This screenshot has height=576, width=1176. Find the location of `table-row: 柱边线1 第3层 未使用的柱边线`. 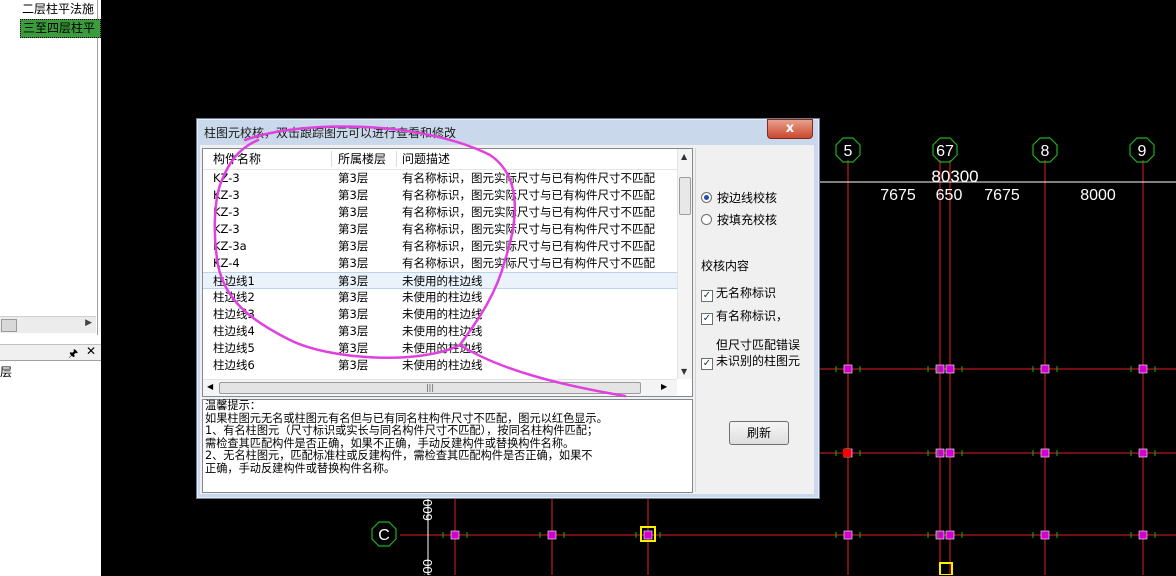

table-row: 柱边线1 第3层 未使用的柱边线 is located at coordinates (440, 280).